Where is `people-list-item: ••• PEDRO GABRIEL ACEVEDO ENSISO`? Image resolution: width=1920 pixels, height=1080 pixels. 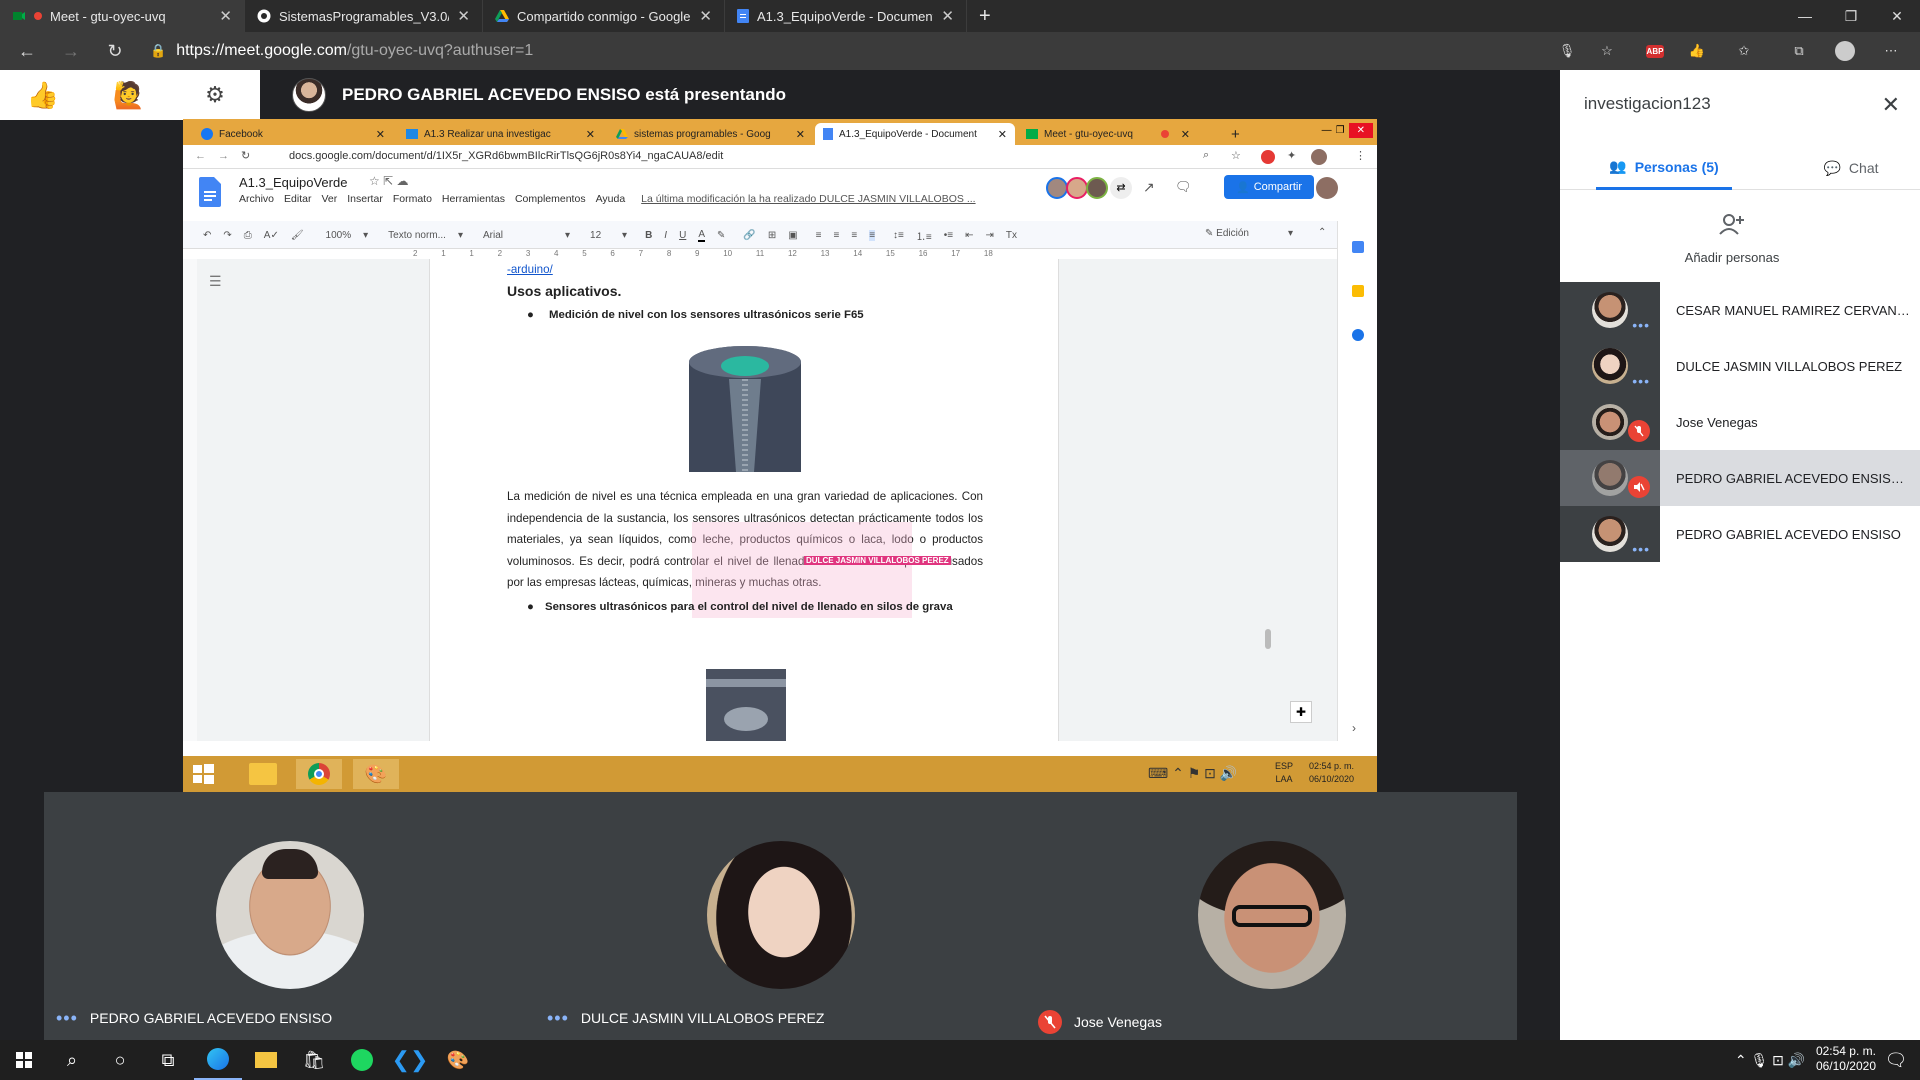
people-list-item: ••• PEDRO GABRIEL ACEVEDO ENSISO is located at coordinates (1740, 534).